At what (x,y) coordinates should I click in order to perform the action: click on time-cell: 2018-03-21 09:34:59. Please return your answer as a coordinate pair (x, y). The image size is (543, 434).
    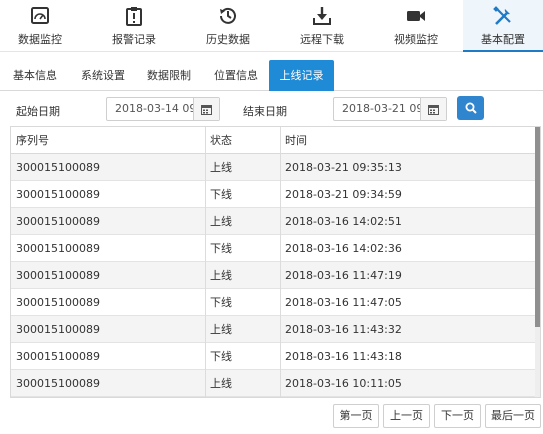
    Looking at the image, I should click on (343, 194).